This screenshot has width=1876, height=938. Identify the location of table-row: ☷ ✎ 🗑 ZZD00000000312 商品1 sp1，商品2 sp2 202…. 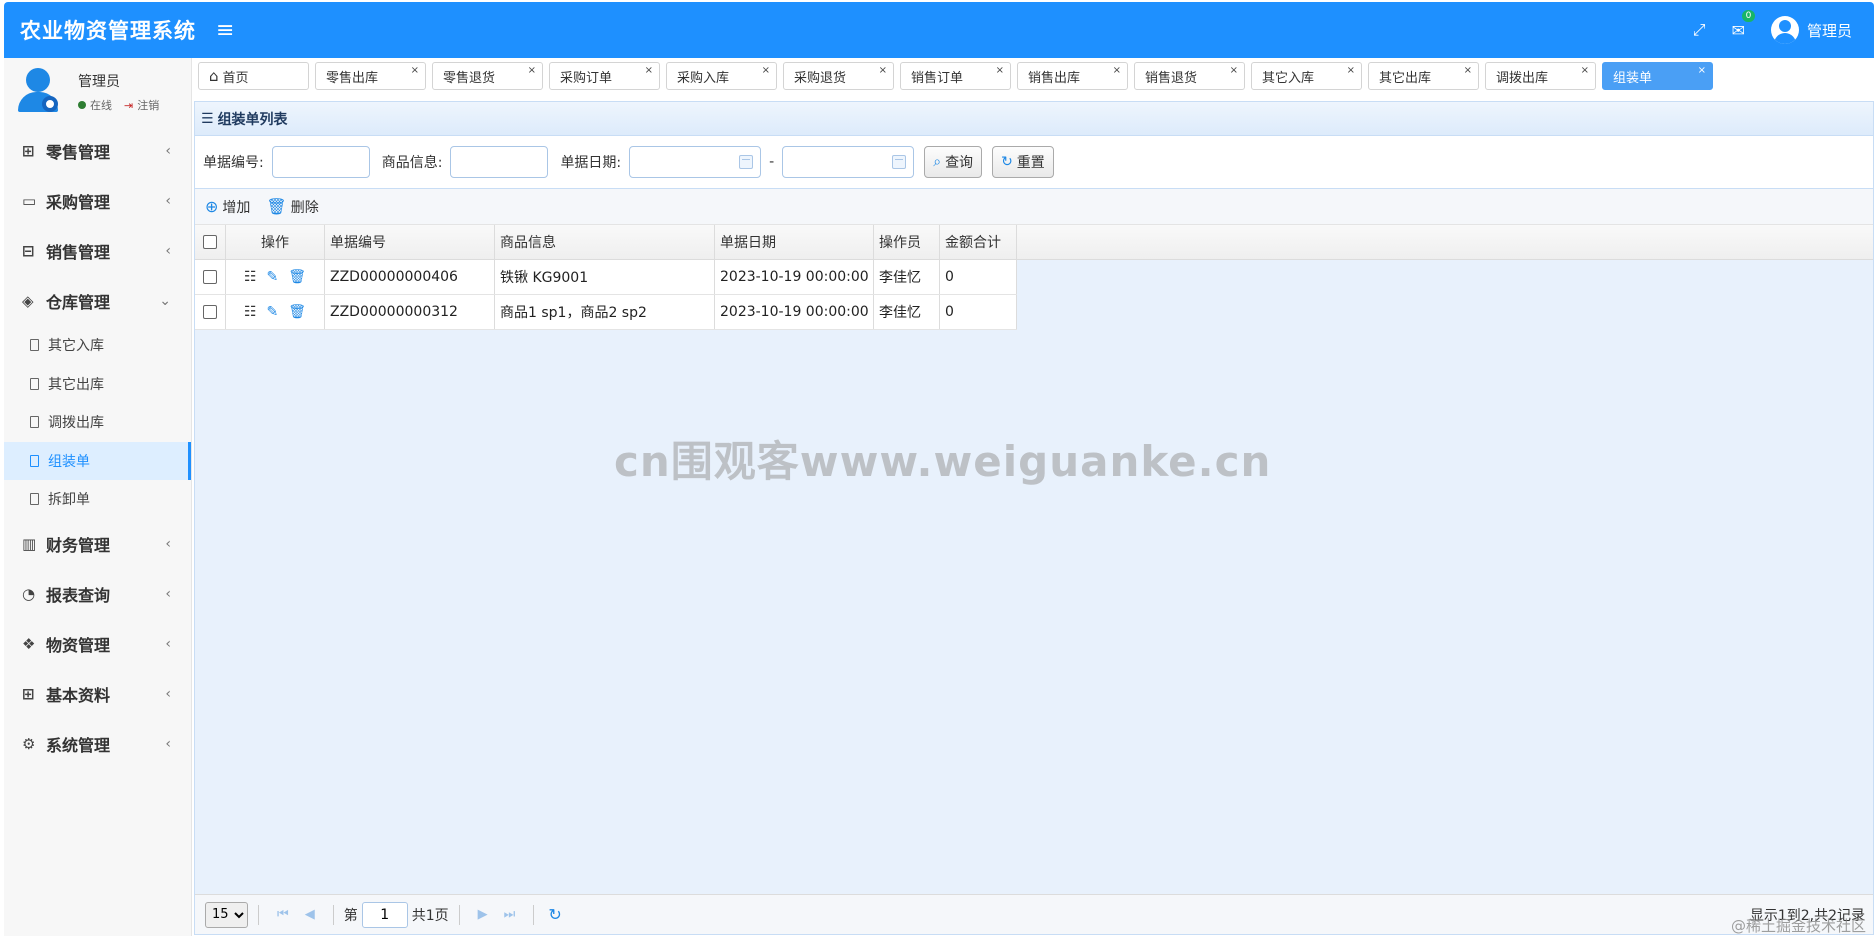
(606, 312).